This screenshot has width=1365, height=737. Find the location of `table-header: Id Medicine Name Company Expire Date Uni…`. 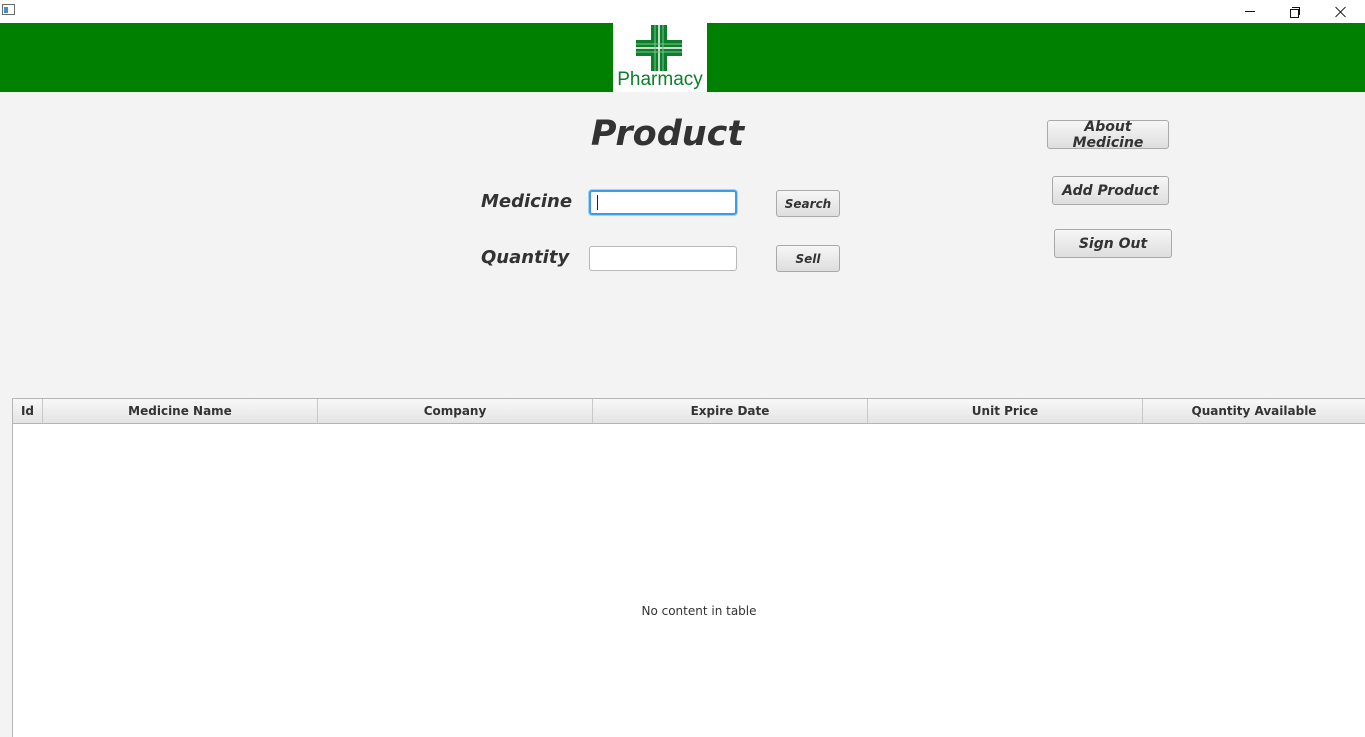

table-header: Id Medicine Name Company Expire Date Uni… is located at coordinates (689, 411).